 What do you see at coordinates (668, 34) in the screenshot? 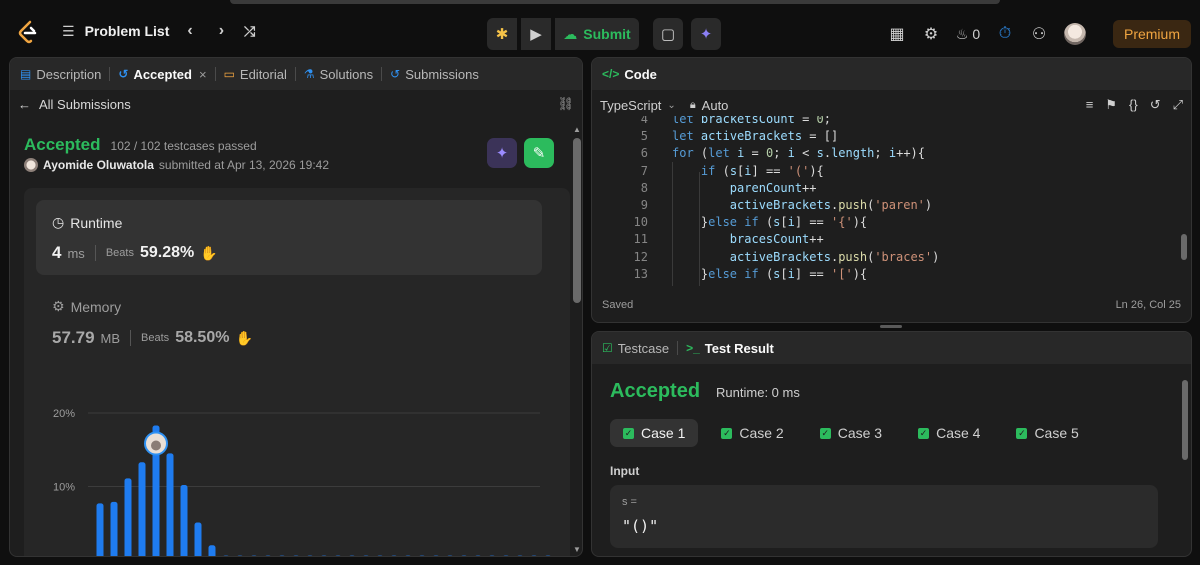
I see `notes-button: ▢` at bounding box center [668, 34].